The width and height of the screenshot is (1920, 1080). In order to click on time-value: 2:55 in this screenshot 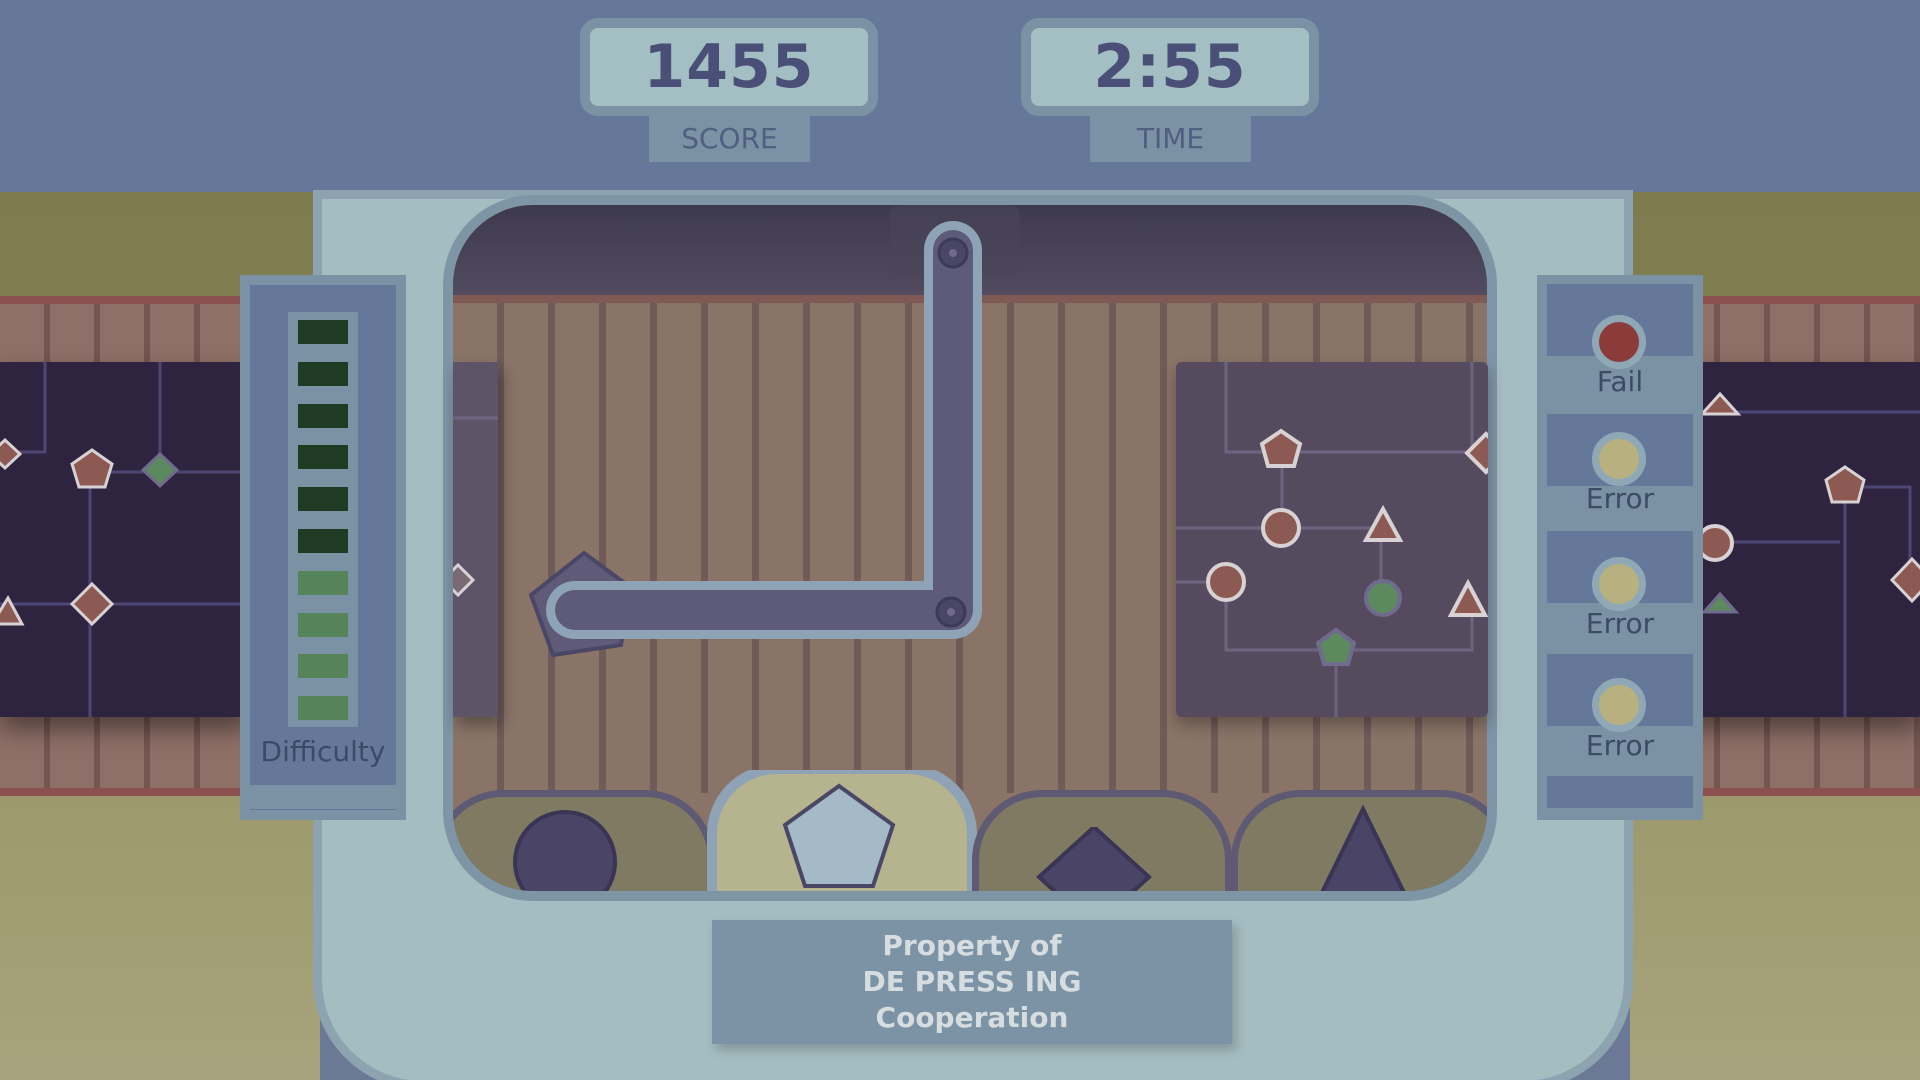, I will do `click(1170, 67)`.